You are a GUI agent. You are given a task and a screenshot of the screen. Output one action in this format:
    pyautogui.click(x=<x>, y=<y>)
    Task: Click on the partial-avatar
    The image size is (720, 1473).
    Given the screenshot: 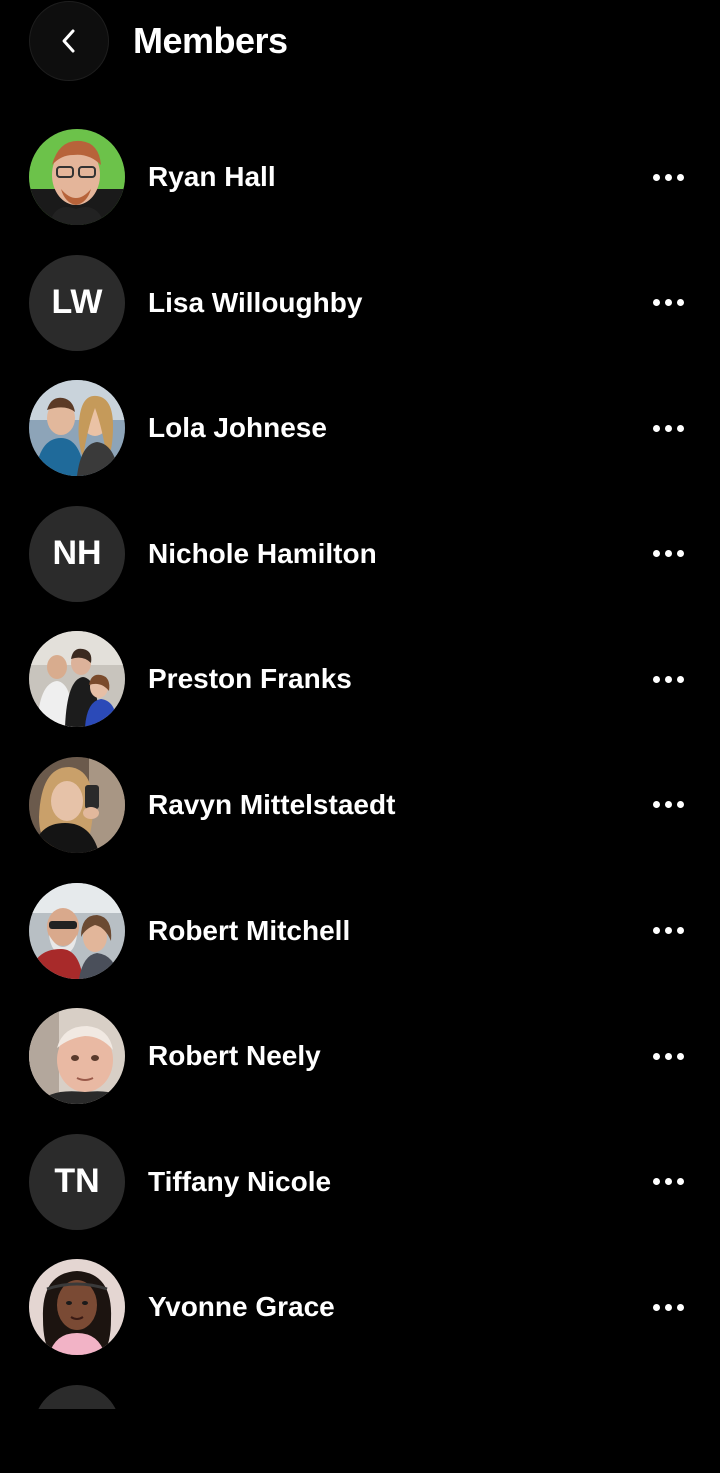 What is the action you would take?
    pyautogui.click(x=77, y=1397)
    